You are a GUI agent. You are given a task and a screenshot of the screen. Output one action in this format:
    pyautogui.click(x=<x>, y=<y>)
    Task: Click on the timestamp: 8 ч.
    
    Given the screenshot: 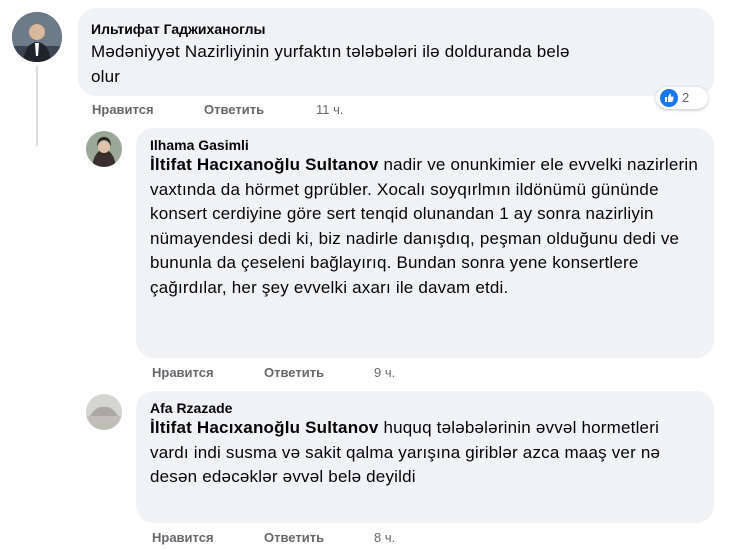 What is the action you would take?
    pyautogui.click(x=384, y=537)
    